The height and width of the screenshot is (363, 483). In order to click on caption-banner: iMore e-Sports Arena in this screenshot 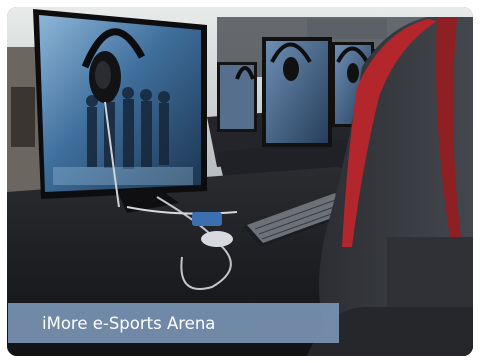, I will do `click(173, 323)`.